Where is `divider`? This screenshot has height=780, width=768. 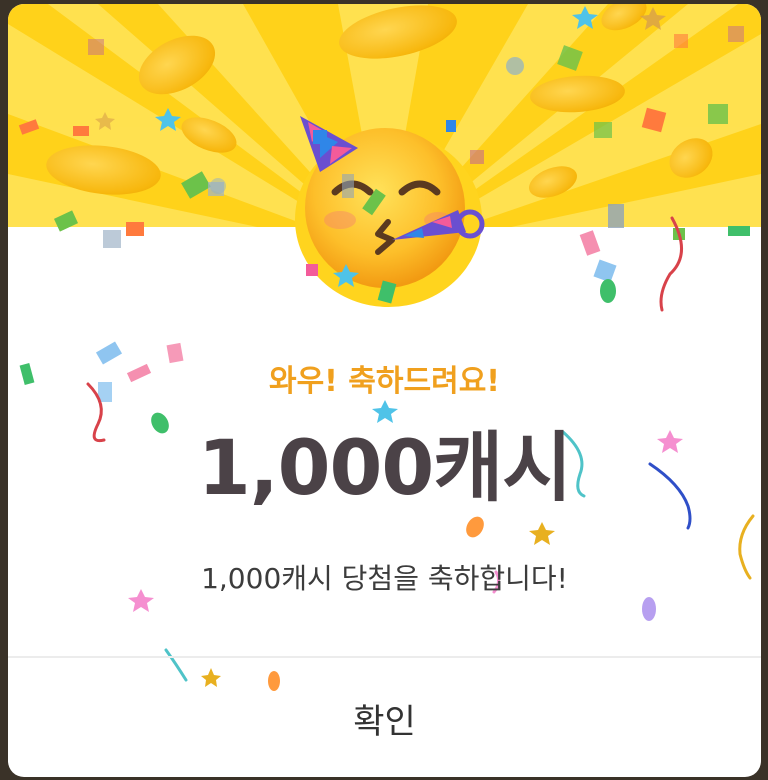
divider is located at coordinates (384, 657).